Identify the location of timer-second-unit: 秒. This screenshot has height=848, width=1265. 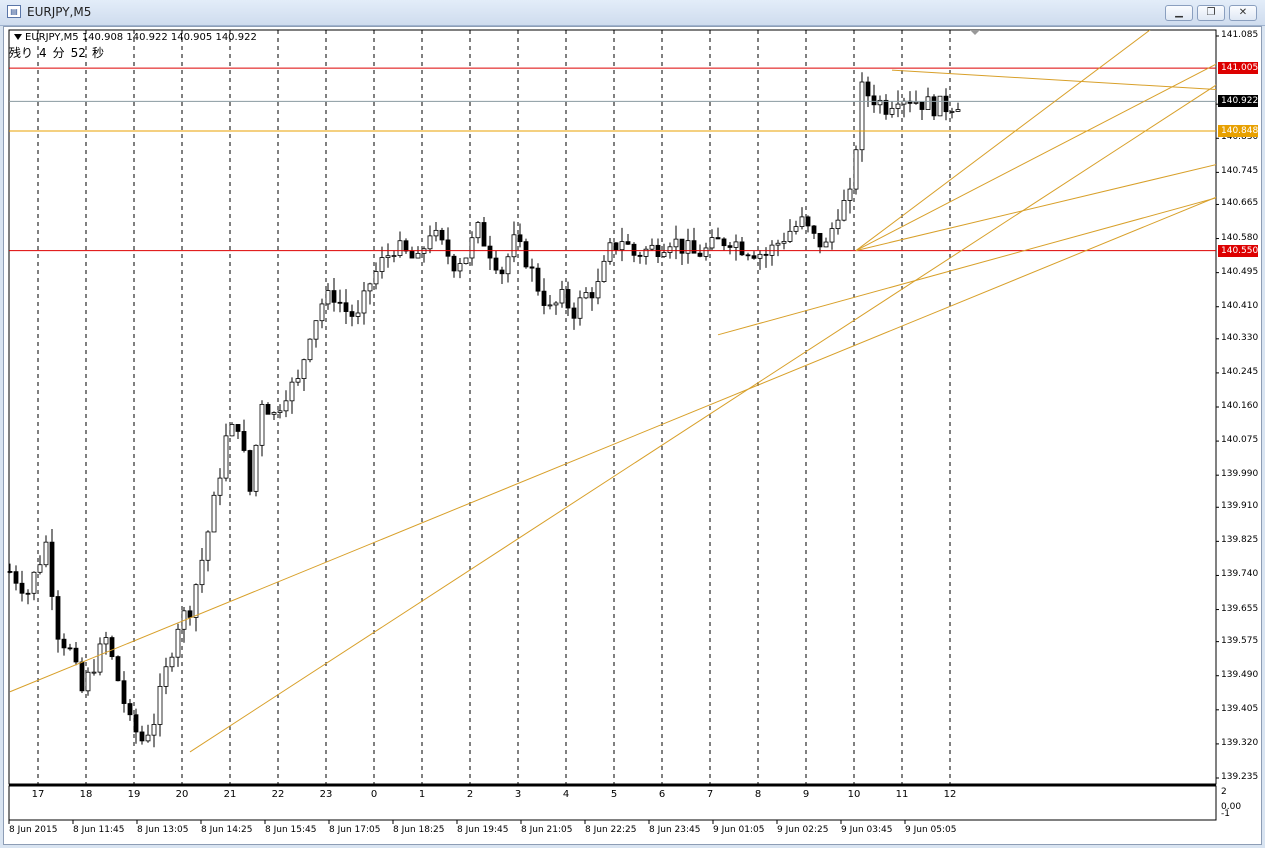
(97, 53).